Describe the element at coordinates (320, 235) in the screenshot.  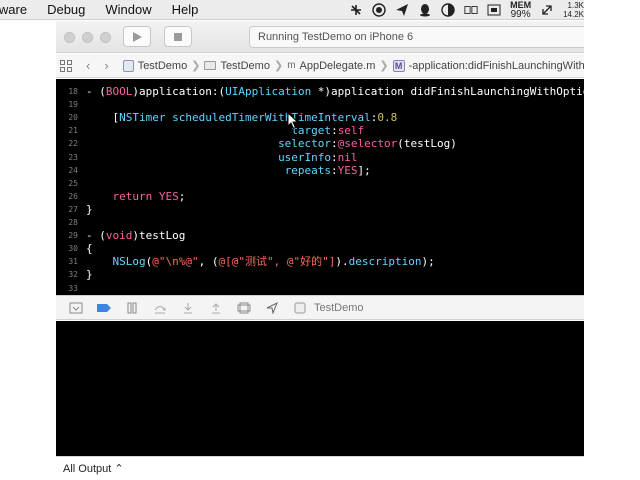
I see `code-line: 29 - (void)testLog` at that location.